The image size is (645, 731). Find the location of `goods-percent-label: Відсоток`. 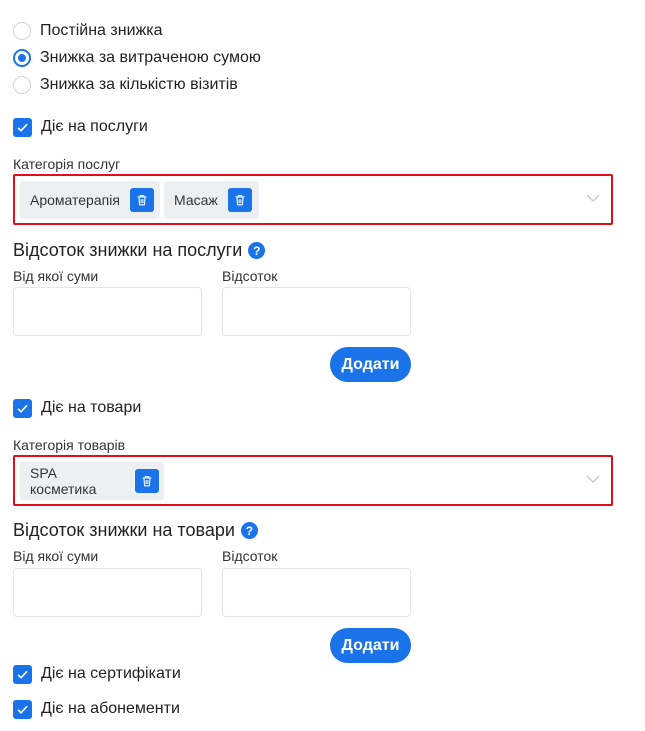

goods-percent-label: Відсоток is located at coordinates (250, 556).